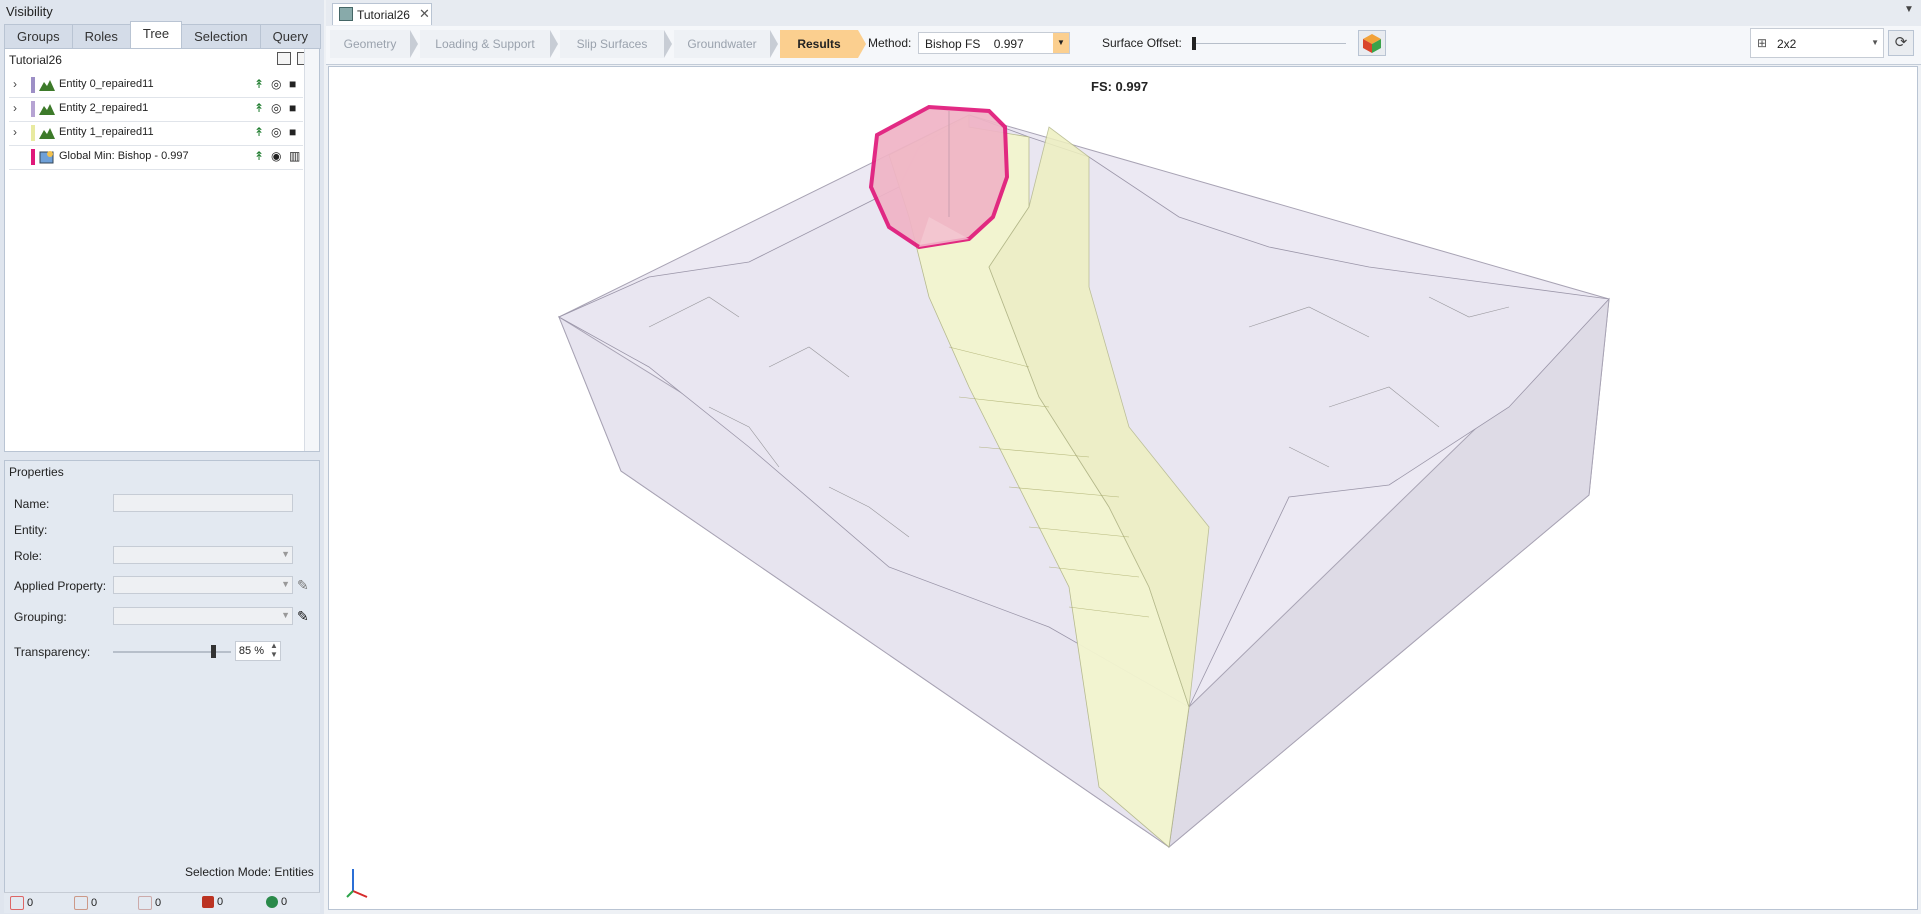 Image resolution: width=1921 pixels, height=914 pixels. I want to click on contour-cube-icon, so click(1372, 43).